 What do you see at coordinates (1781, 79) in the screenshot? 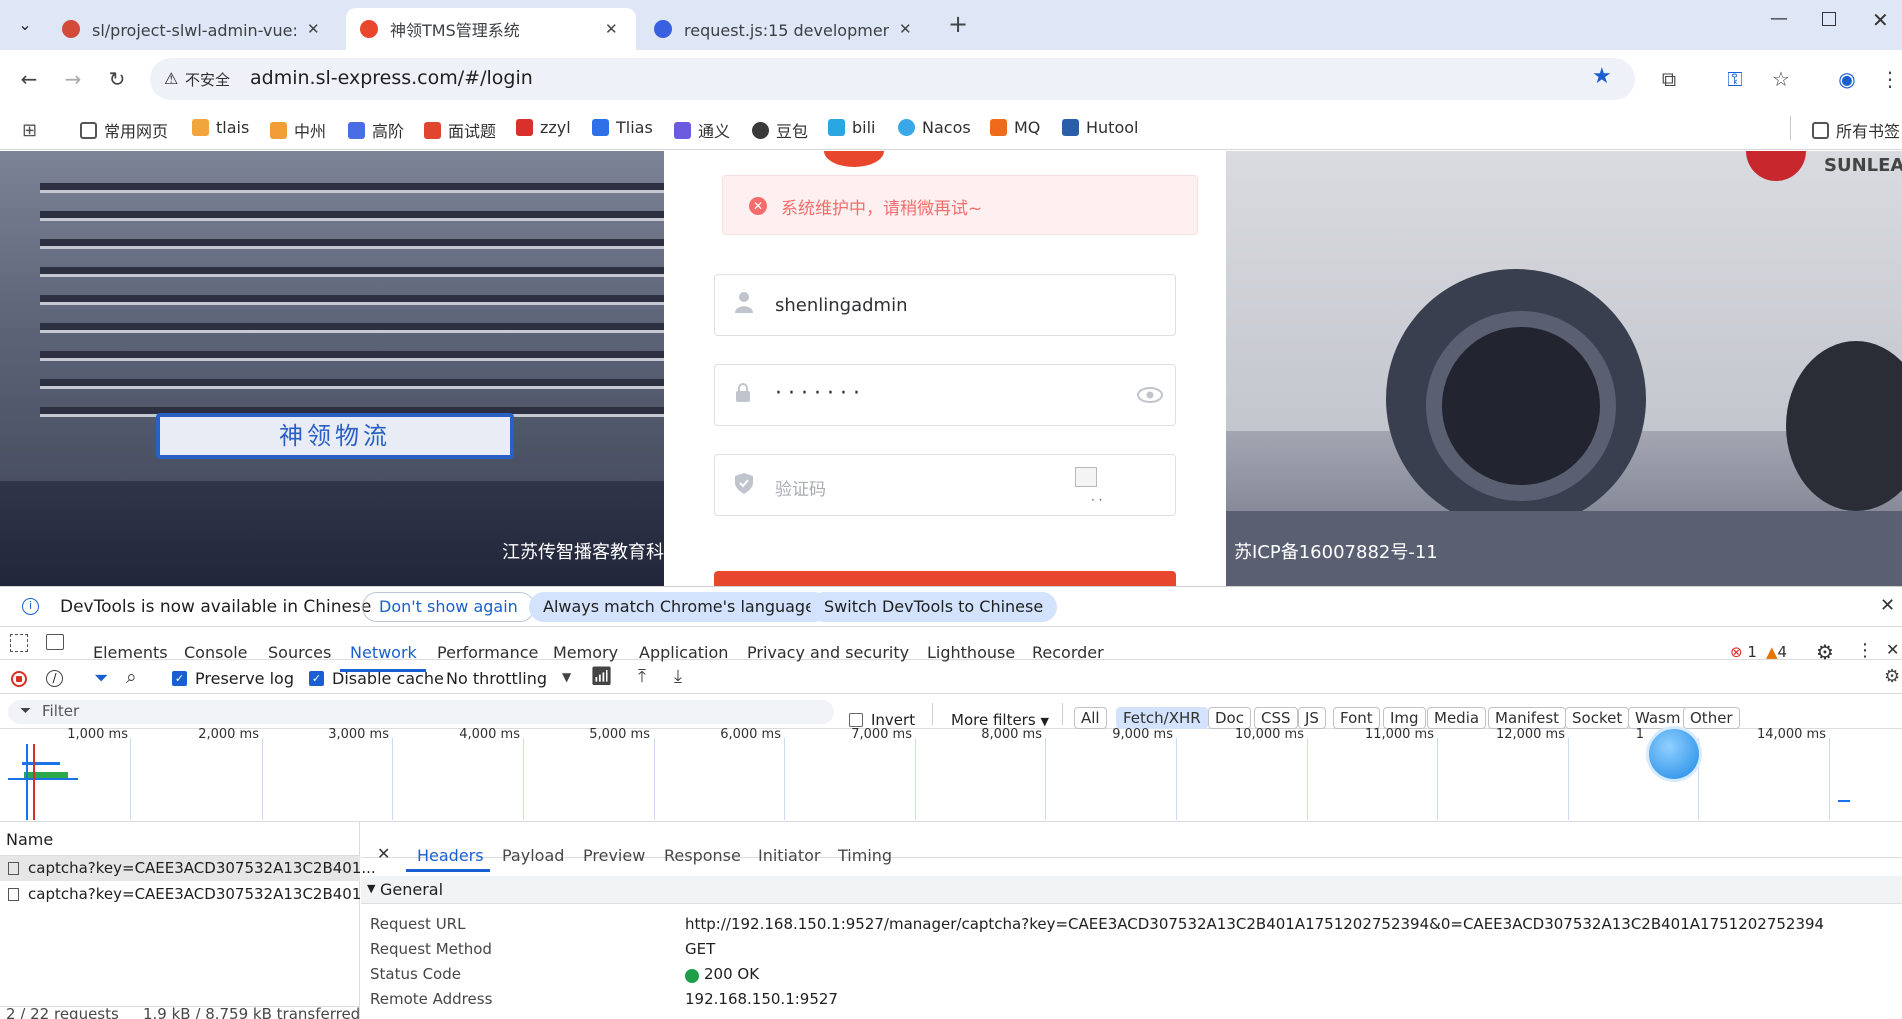
I see `favorites-icon: ☆` at bounding box center [1781, 79].